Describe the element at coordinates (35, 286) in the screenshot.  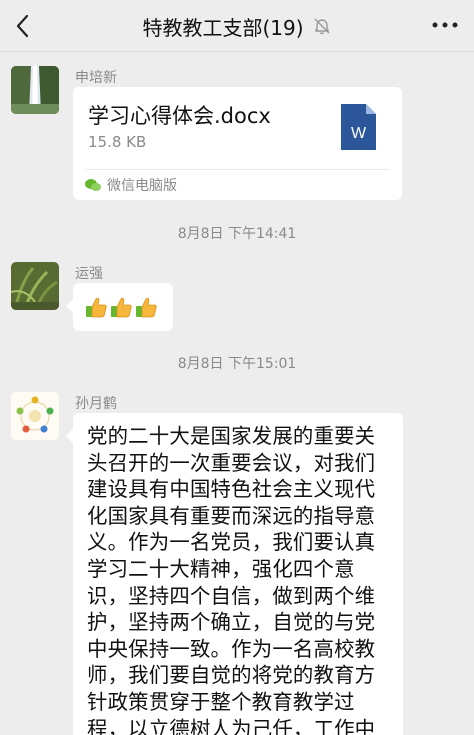
I see `plant-avatar` at that location.